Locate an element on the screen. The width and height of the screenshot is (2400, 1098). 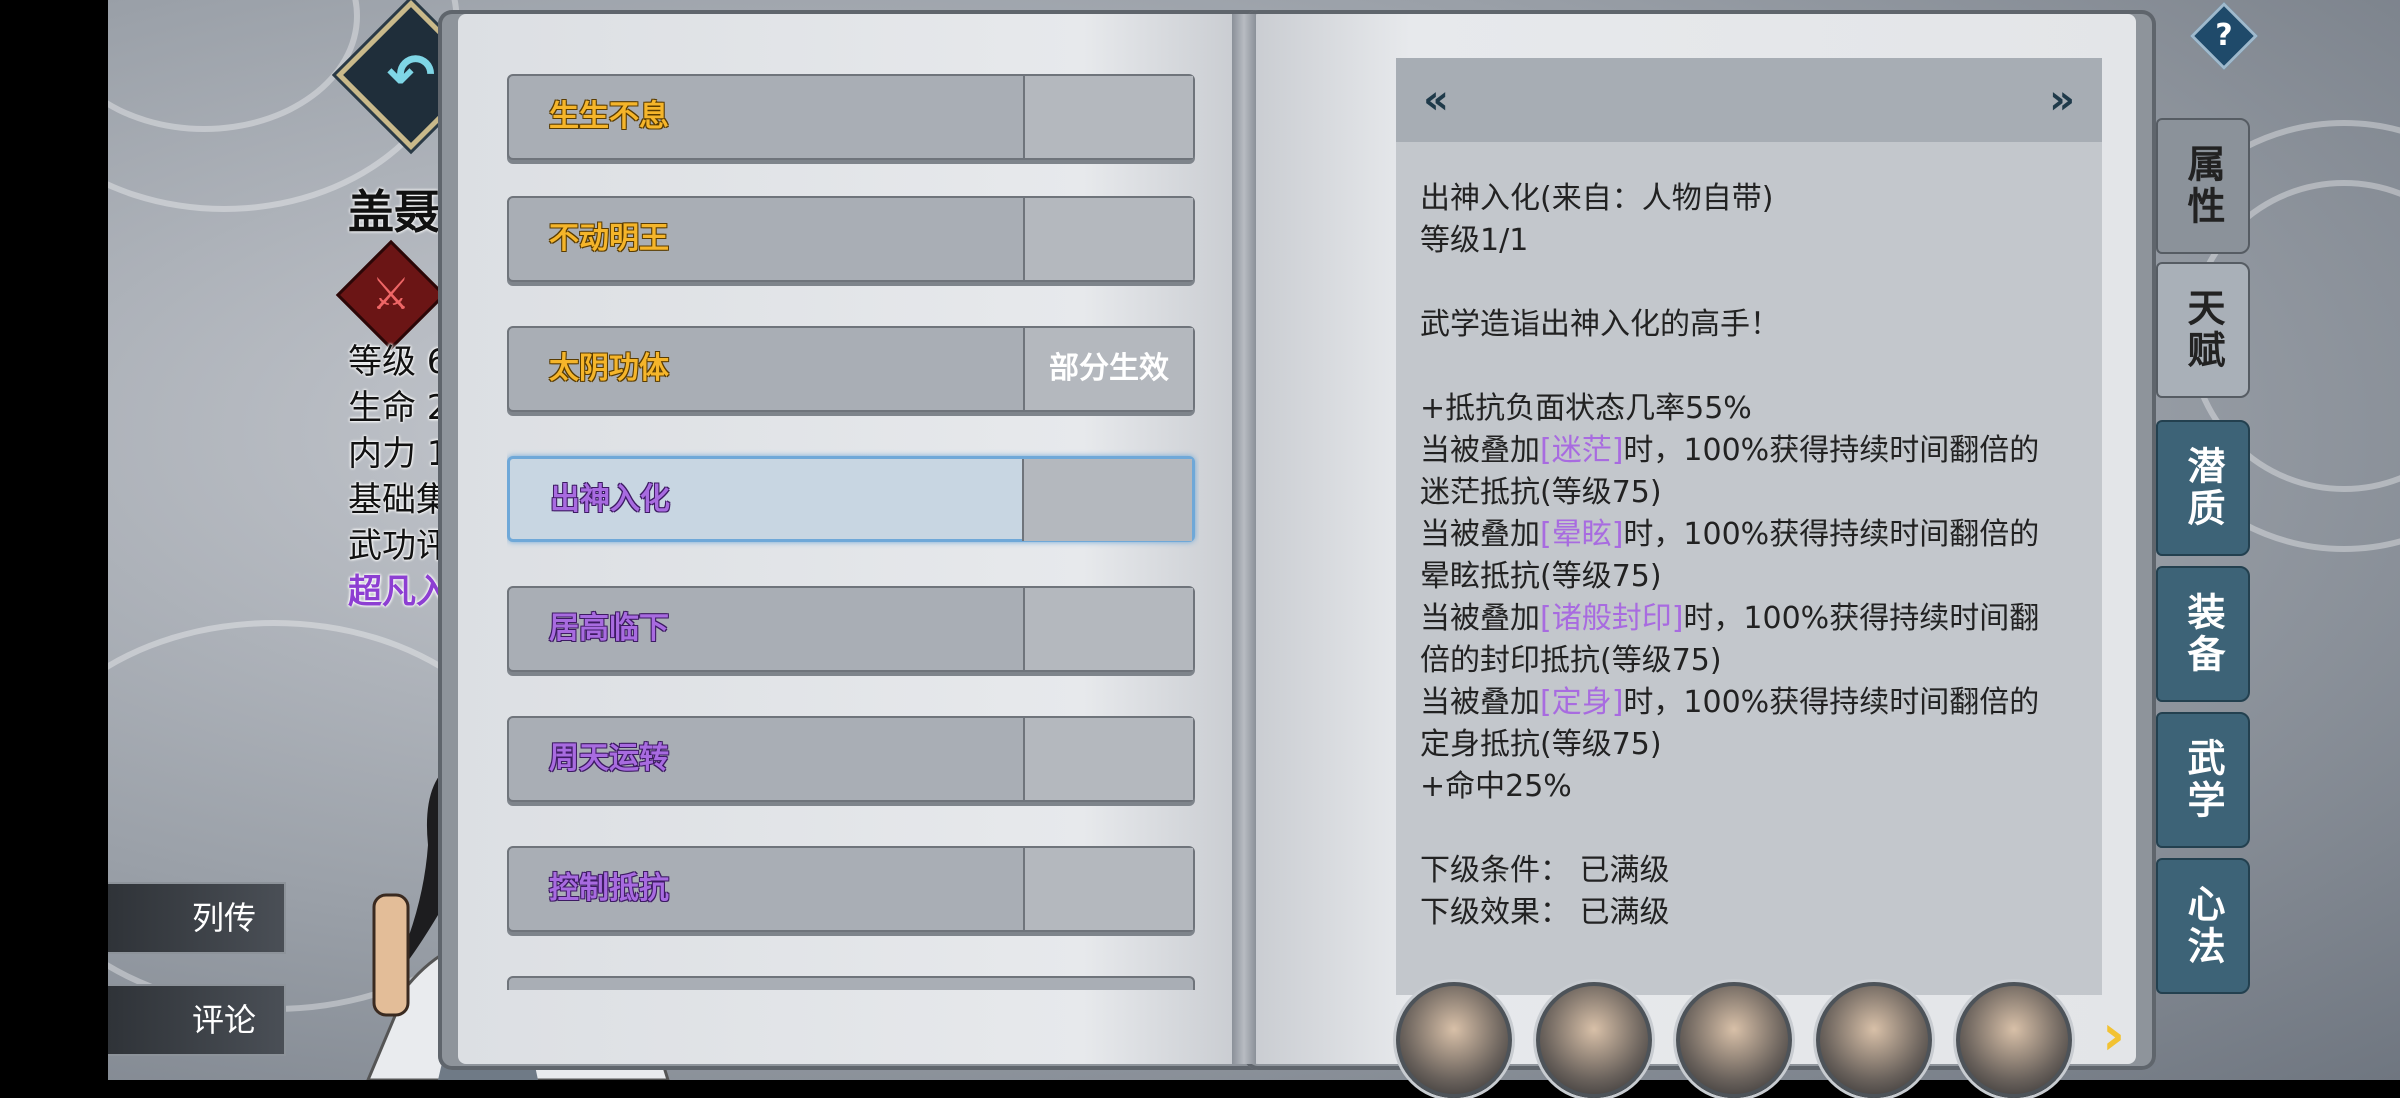
effect-text: 时，100%获得持续时间翻 is located at coordinates (1861, 618).